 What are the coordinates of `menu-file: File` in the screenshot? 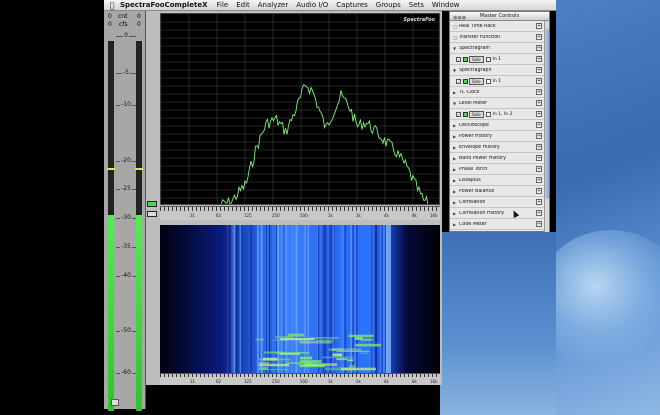 It's located at (222, 5).